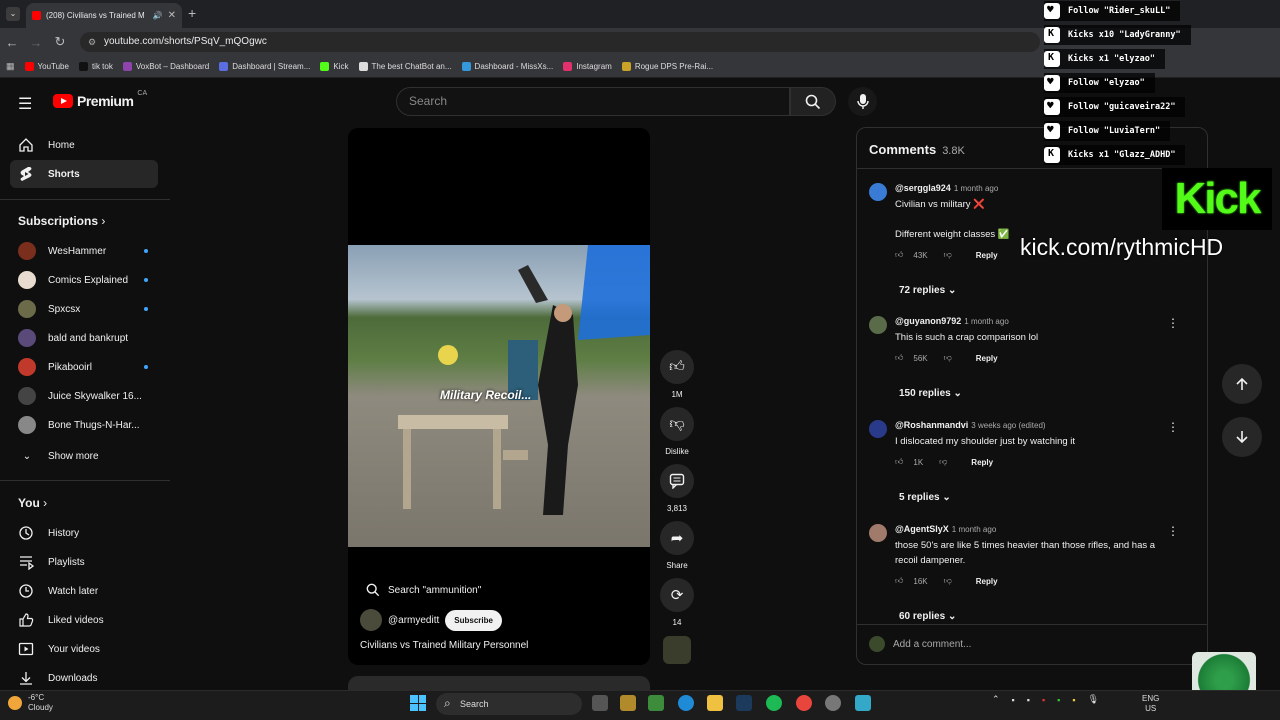 The height and width of the screenshot is (720, 1280). What do you see at coordinates (656, 703) in the screenshot?
I see `app-icon` at bounding box center [656, 703].